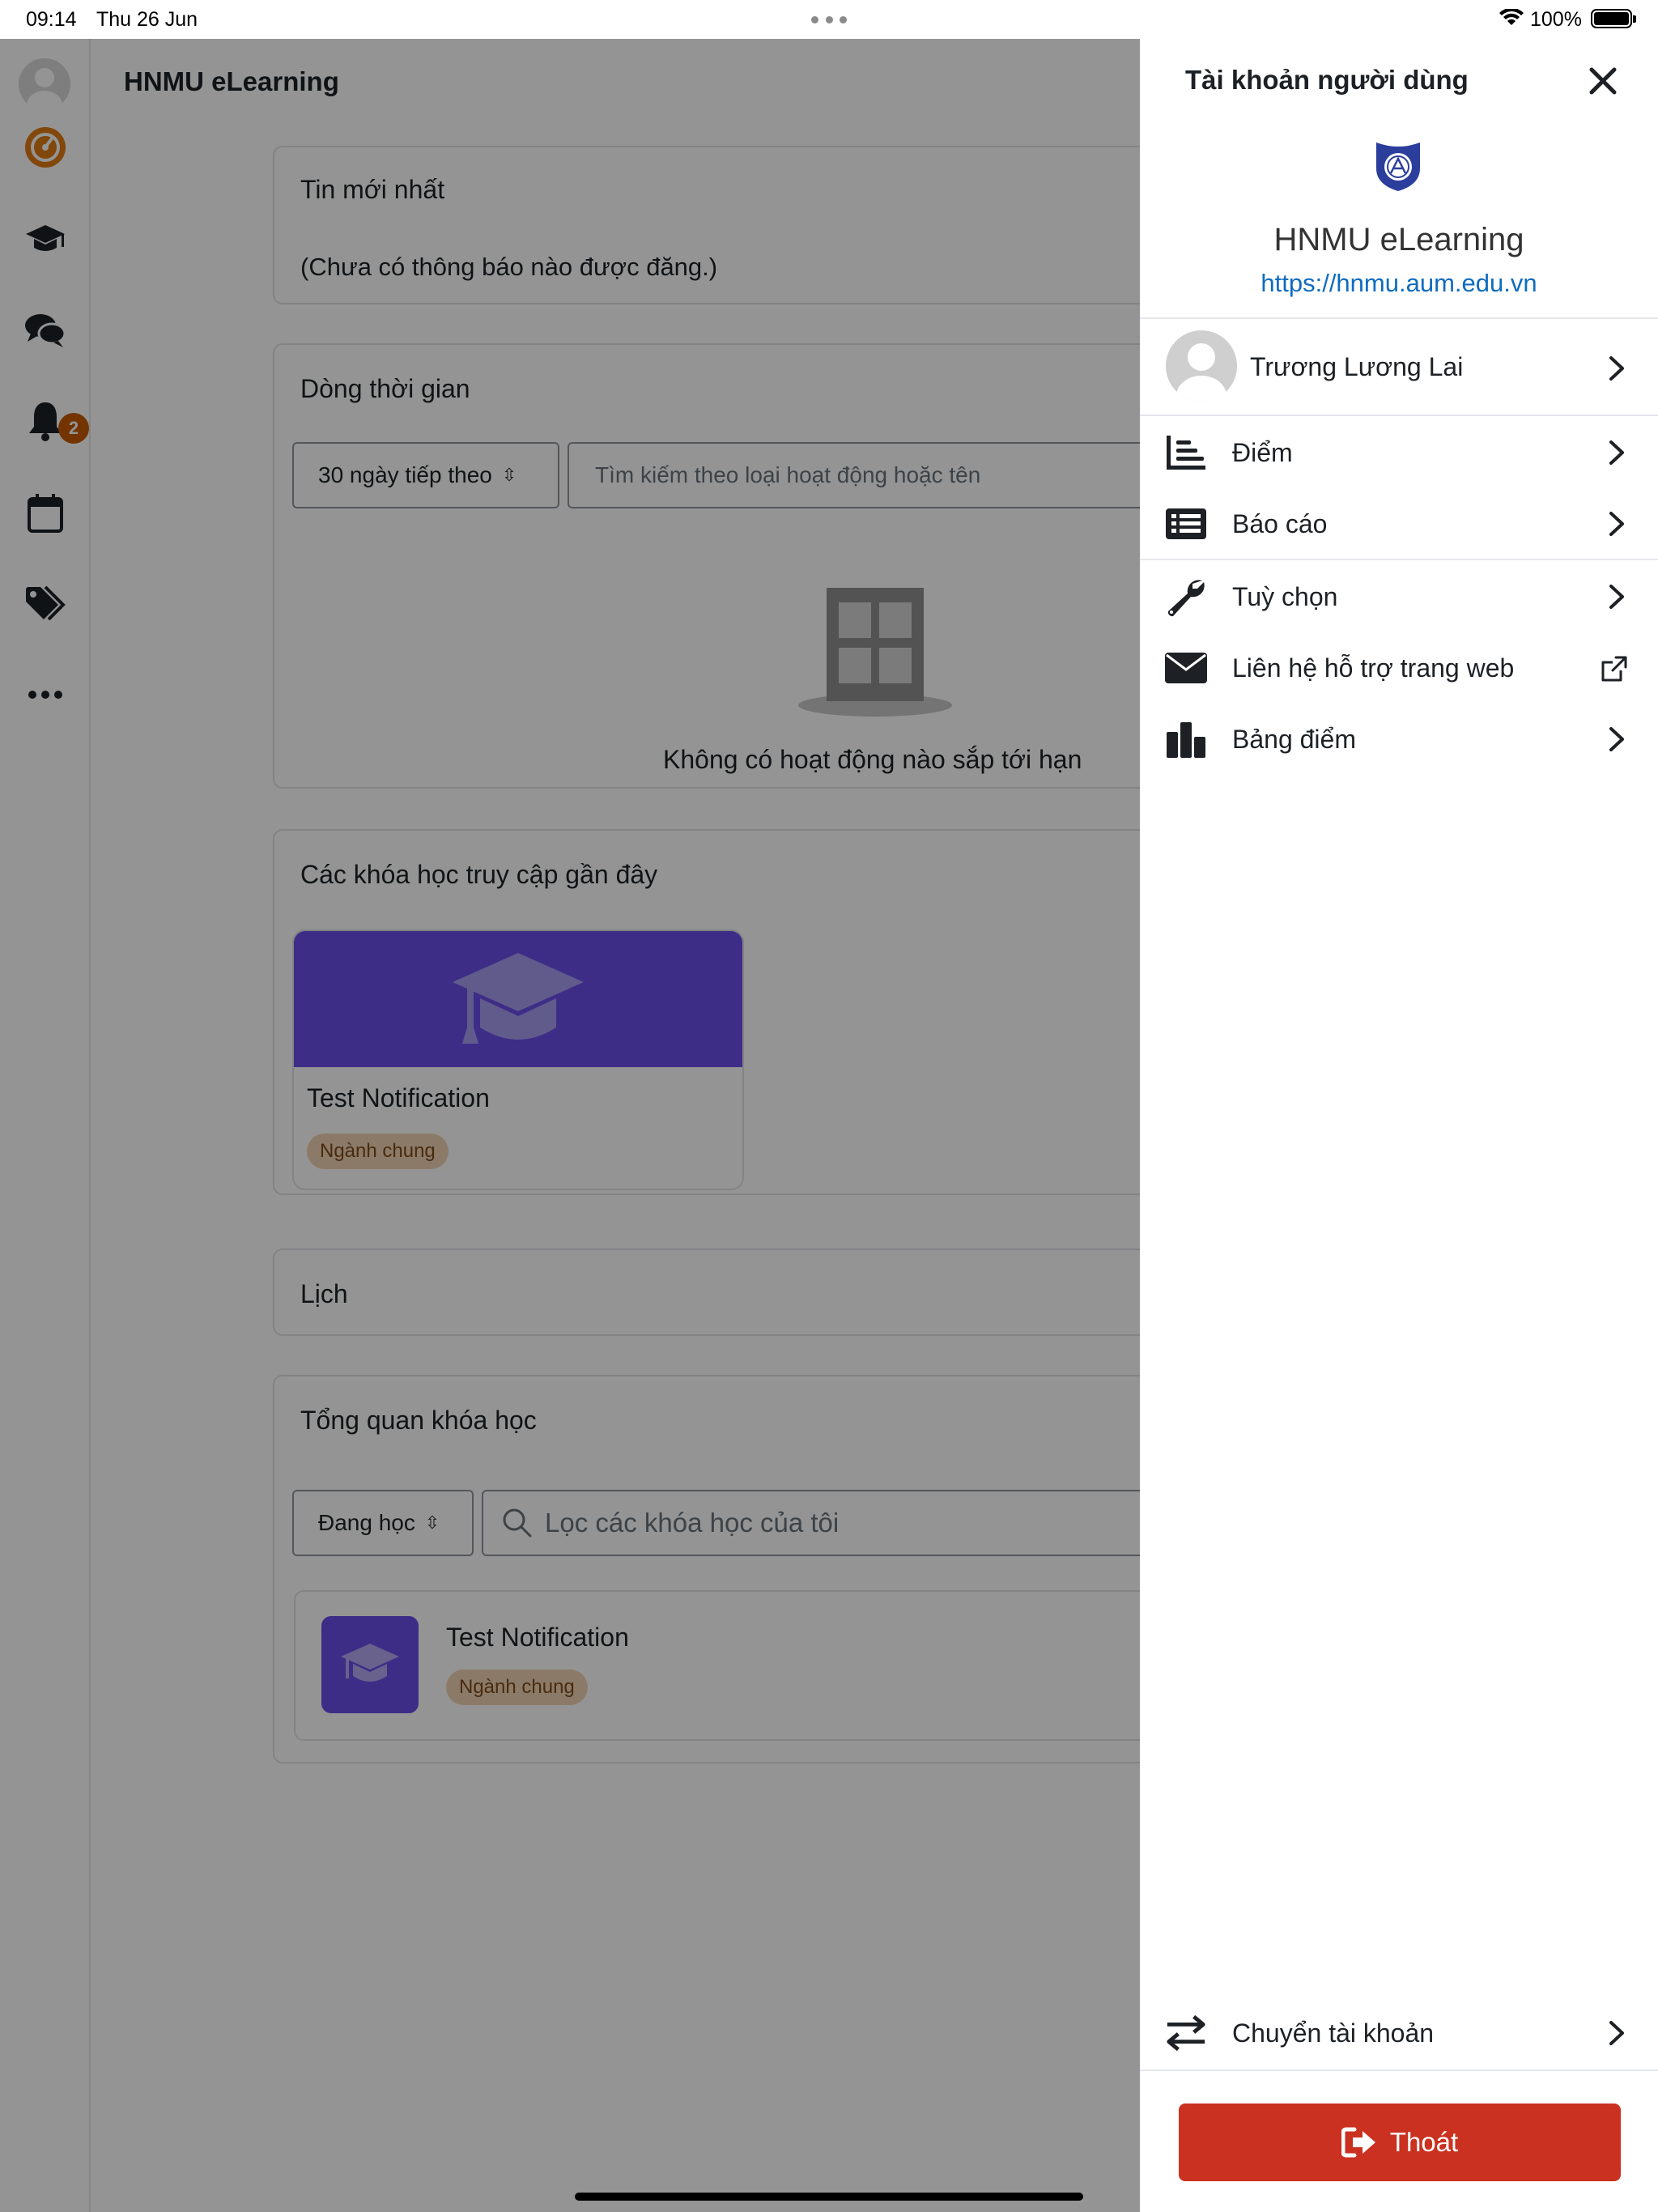  What do you see at coordinates (1603, 81) in the screenshot?
I see `close-icon` at bounding box center [1603, 81].